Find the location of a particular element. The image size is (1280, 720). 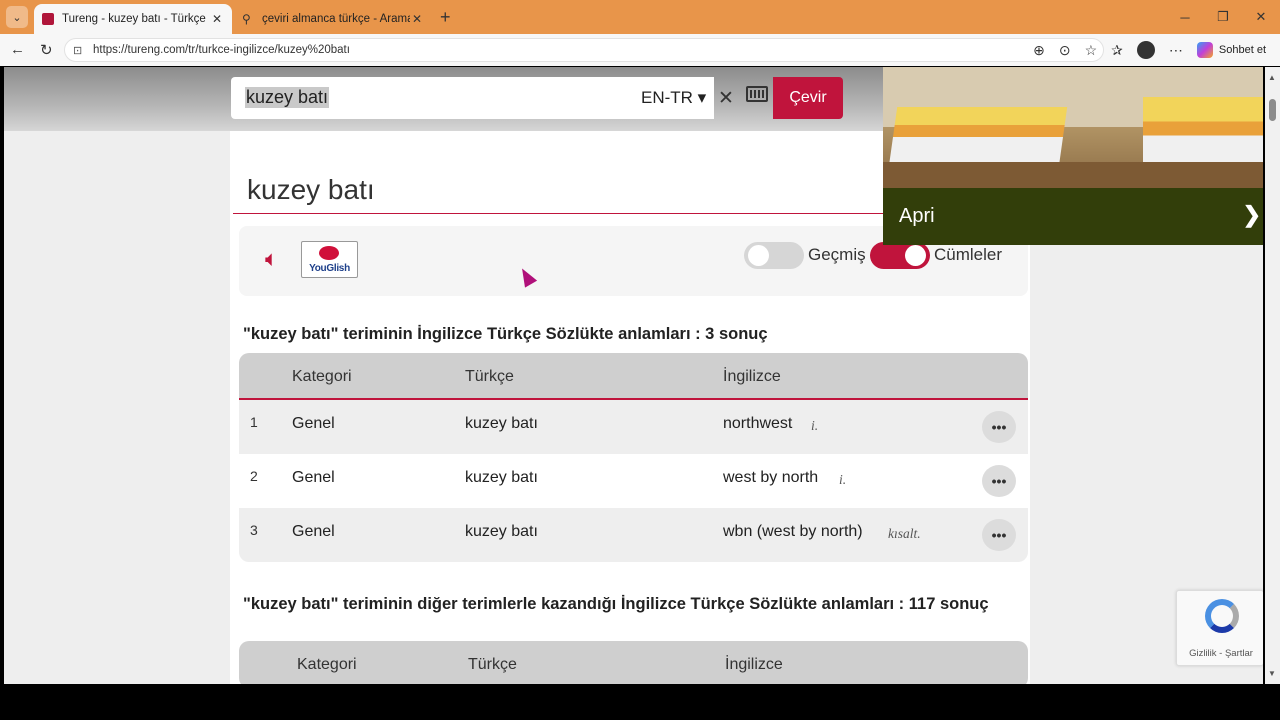

tureng-favicon-icon is located at coordinates (48, 19).